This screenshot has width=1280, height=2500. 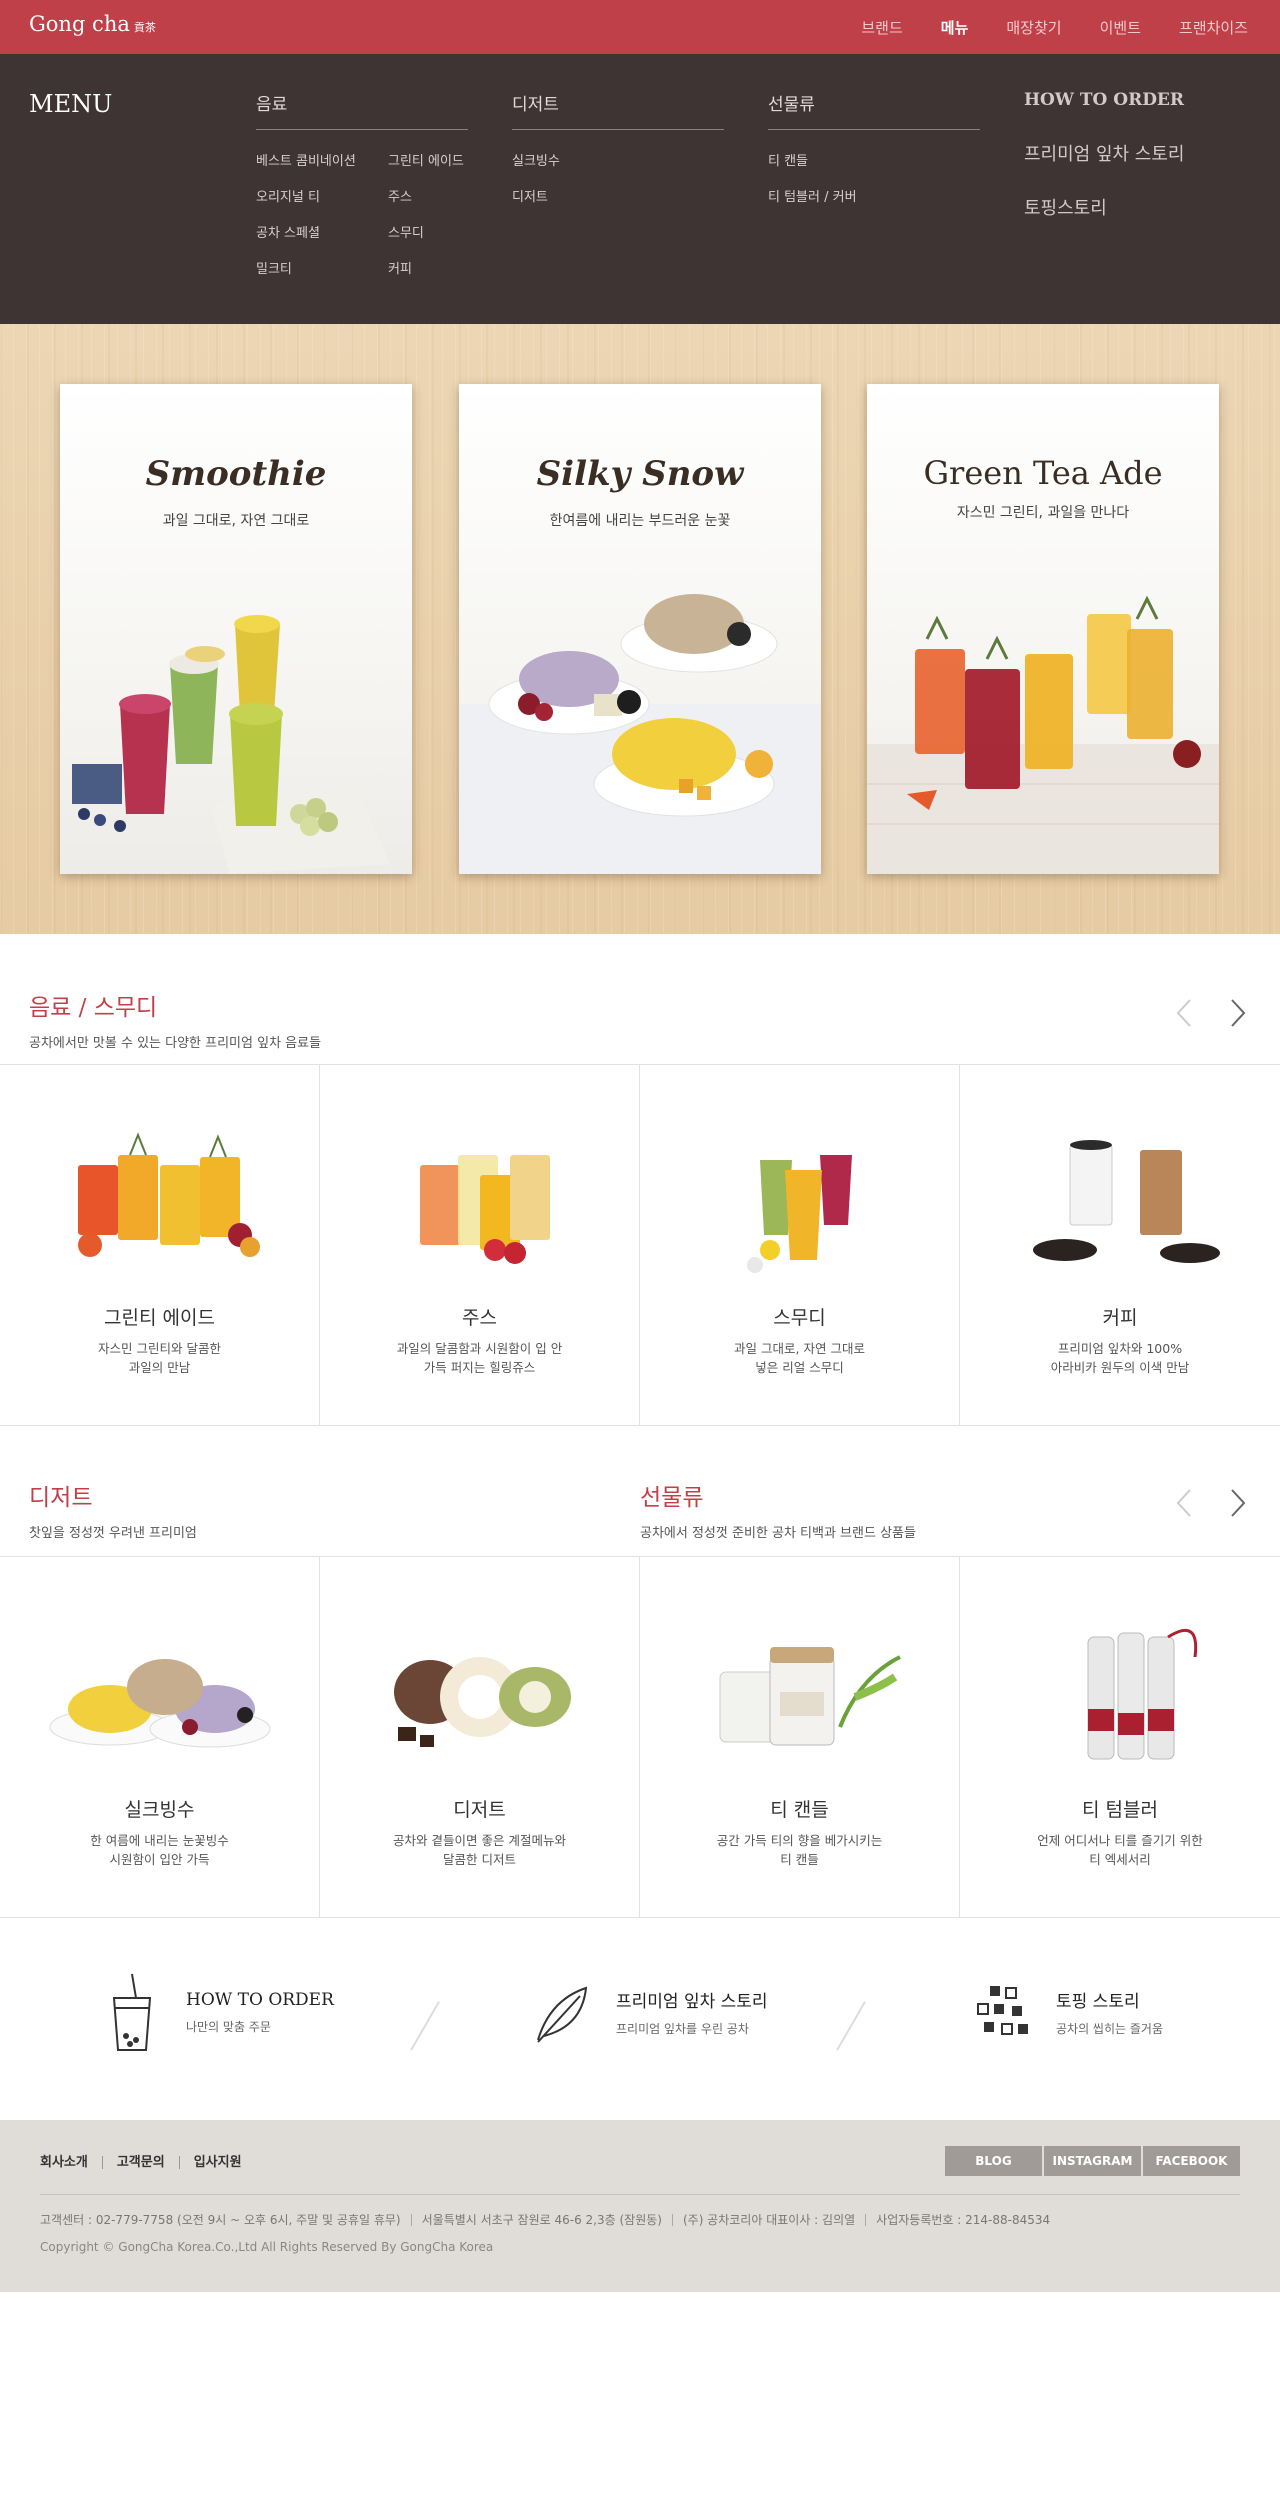 What do you see at coordinates (682, 2029) in the screenshot?
I see `quick-link-description: 프리미엄 잎차를 우린 공차` at bounding box center [682, 2029].